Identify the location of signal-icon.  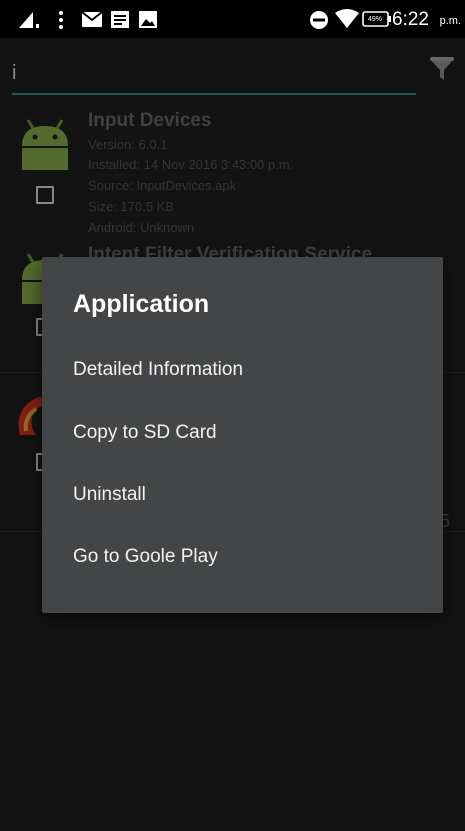
(30, 22).